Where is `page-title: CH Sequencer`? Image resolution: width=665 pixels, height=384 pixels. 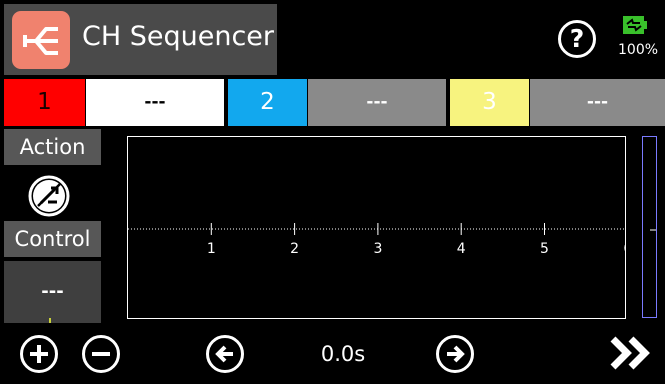 page-title: CH Sequencer is located at coordinates (178, 36).